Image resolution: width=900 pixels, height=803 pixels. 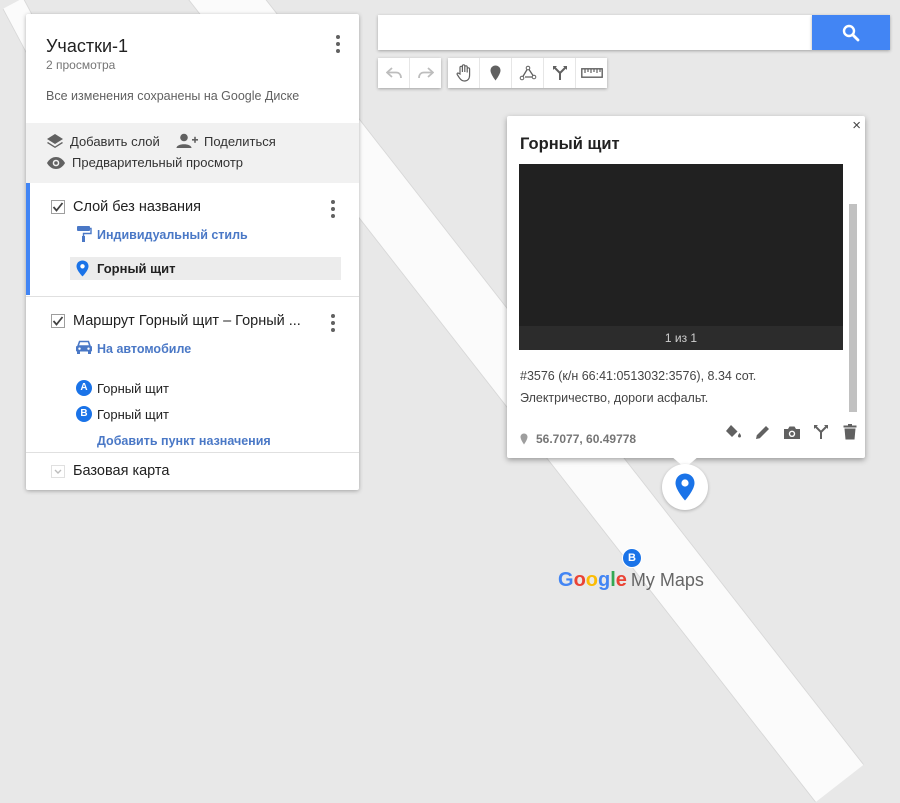 What do you see at coordinates (524, 439) in the screenshot?
I see `location-icon` at bounding box center [524, 439].